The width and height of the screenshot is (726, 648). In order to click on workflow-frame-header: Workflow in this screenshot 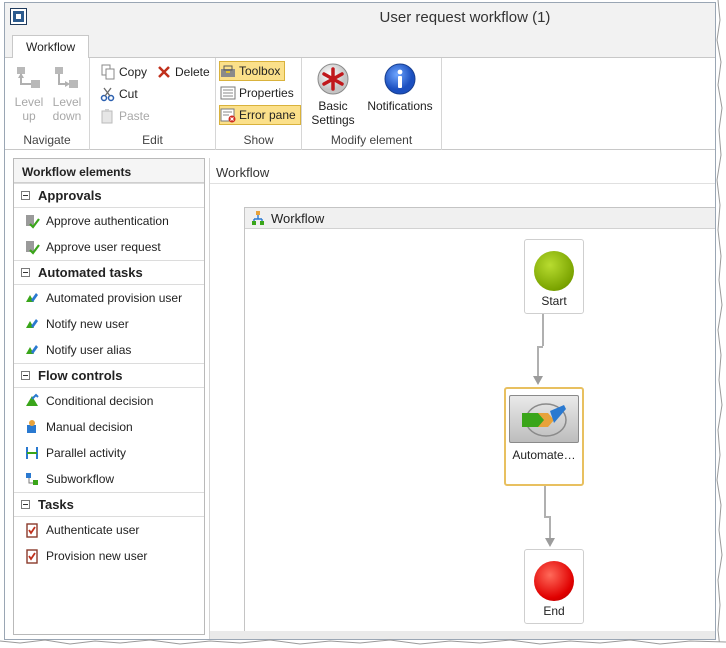, I will do `click(480, 218)`.